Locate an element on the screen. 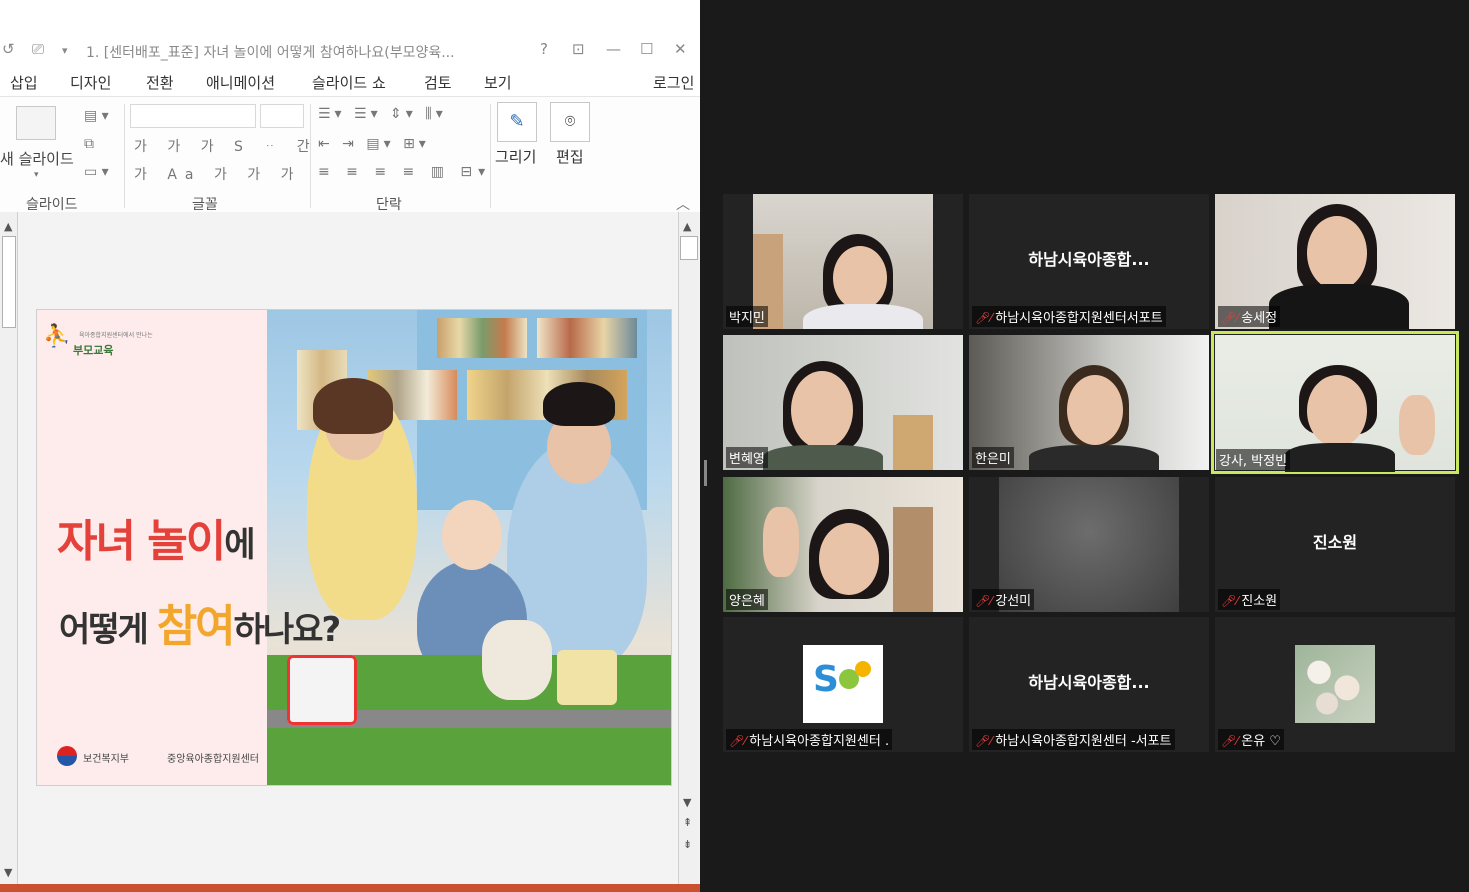 The height and width of the screenshot is (892, 1469). participant-name: 박지민 is located at coordinates (747, 316).